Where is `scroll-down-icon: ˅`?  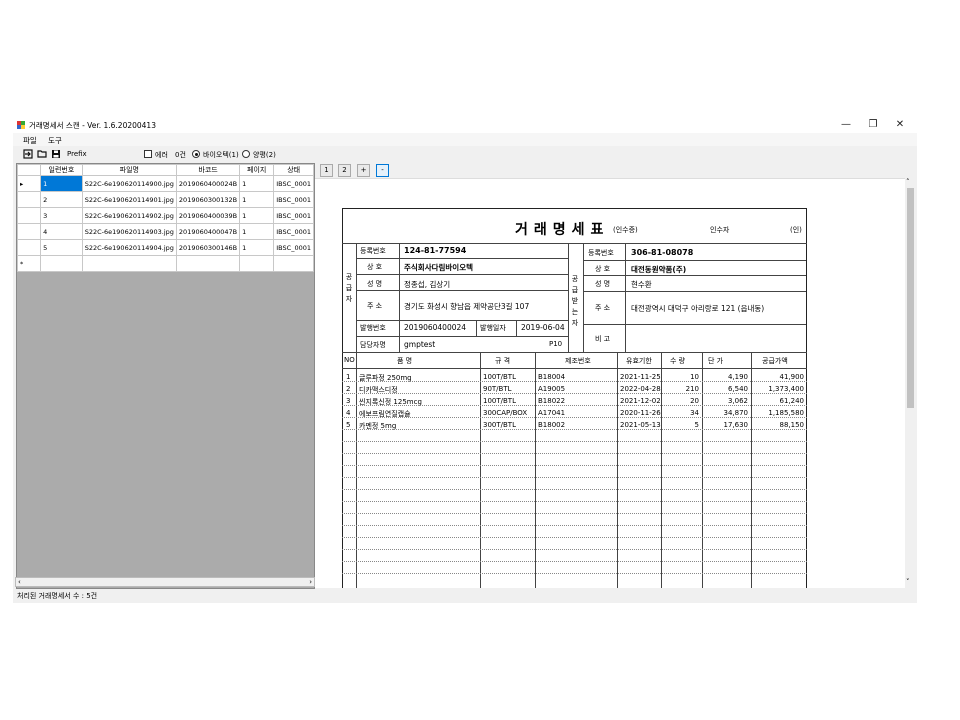
scroll-down-icon: ˅ is located at coordinates (908, 582).